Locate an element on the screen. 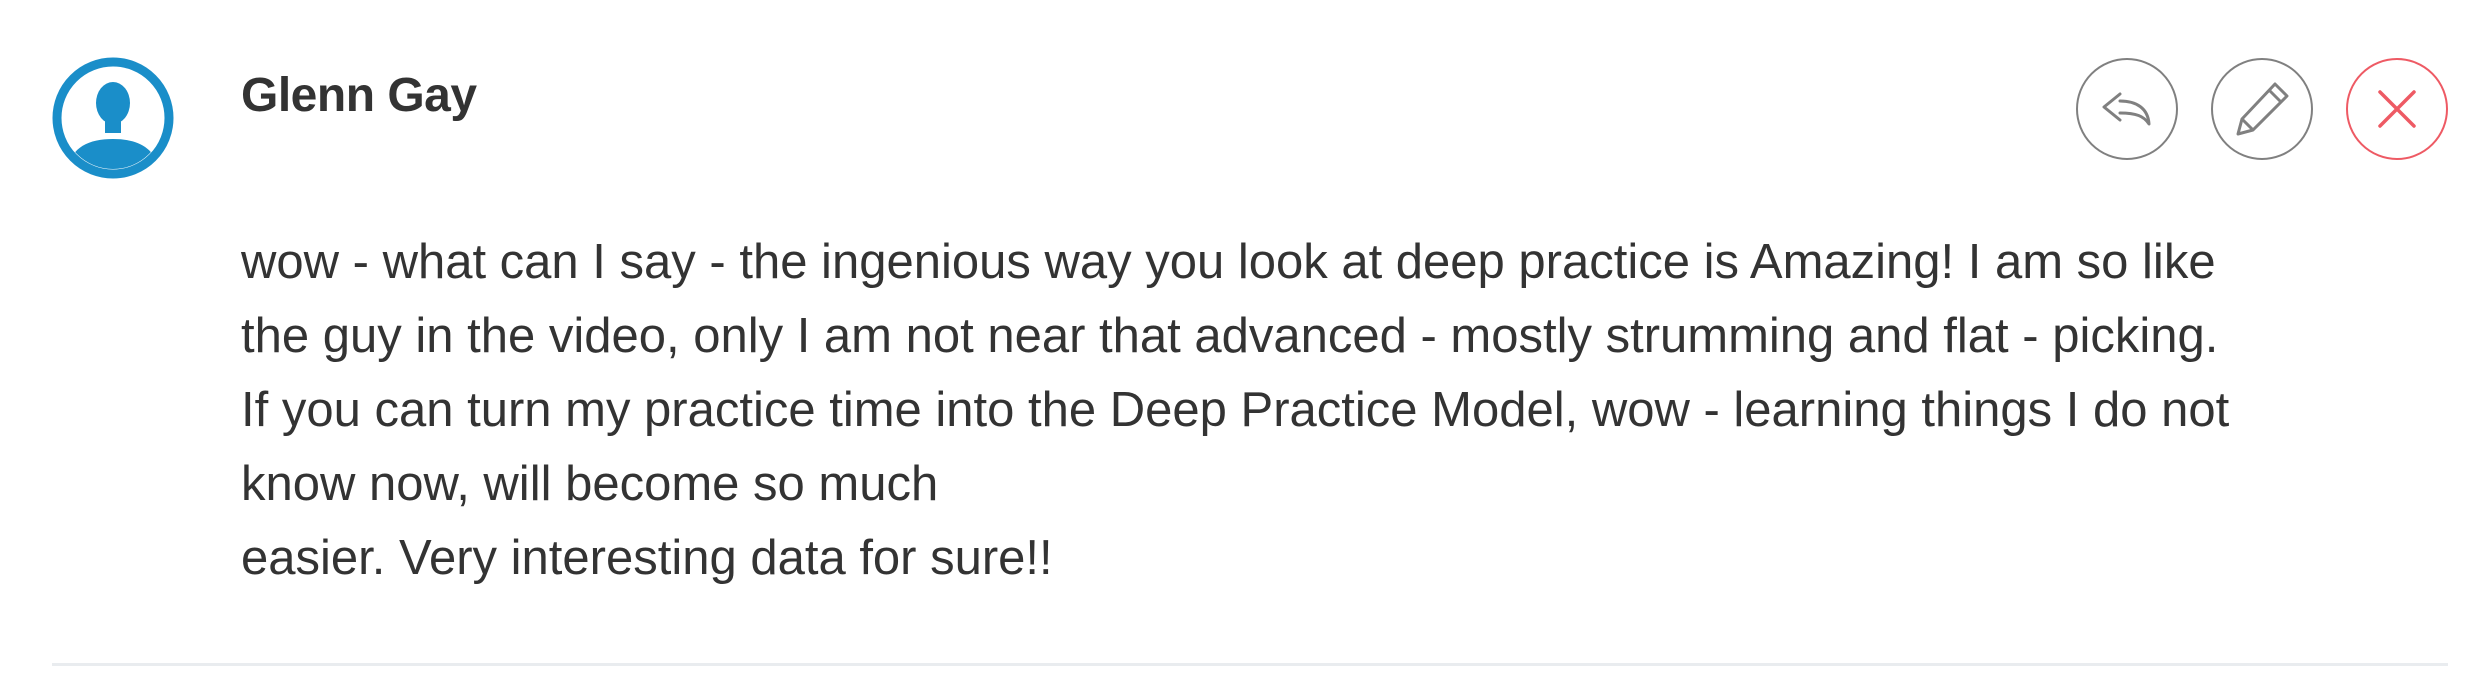 The width and height of the screenshot is (2470, 692). edit-button is located at coordinates (2262, 109).